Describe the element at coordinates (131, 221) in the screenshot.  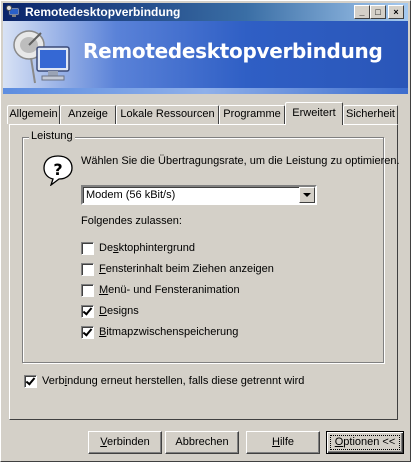
I see `allow-label: Folgendes zulassen:` at that location.